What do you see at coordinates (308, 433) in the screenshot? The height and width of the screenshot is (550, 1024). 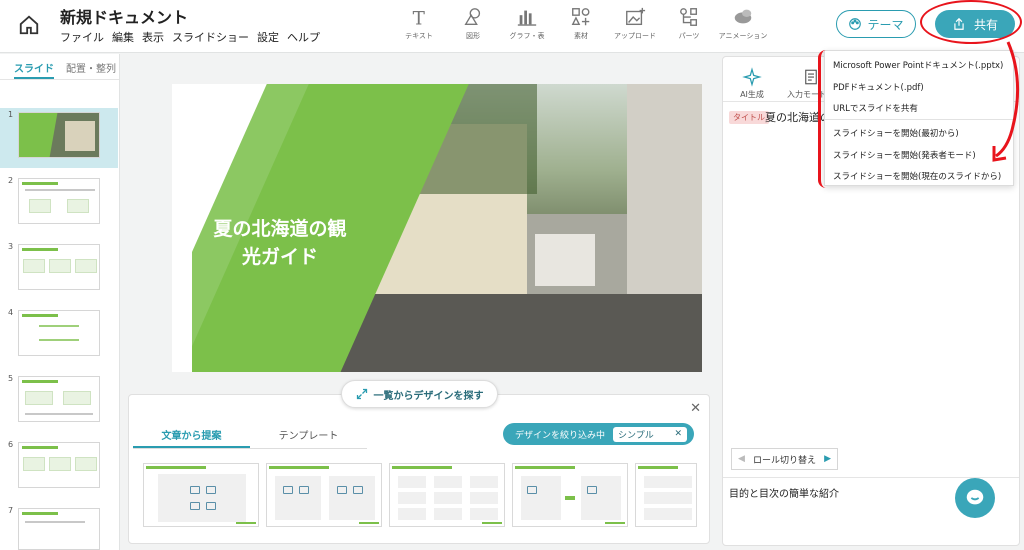 I see `tab-templates: テンプレート` at bounding box center [308, 433].